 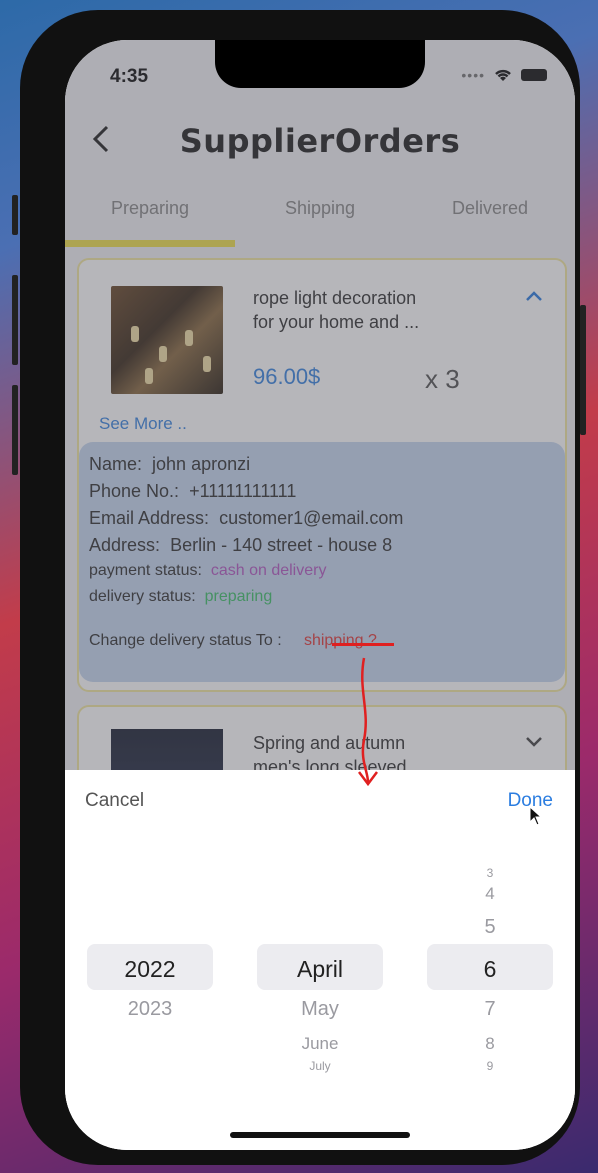 I want to click on day-option: 4, so click(x=490, y=894).